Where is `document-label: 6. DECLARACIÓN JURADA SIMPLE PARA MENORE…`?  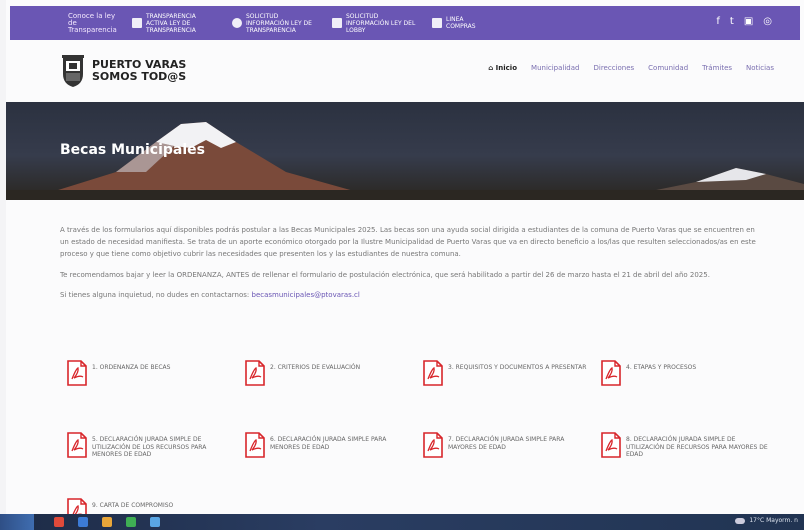 document-label: 6. DECLARACIÓN JURADA SIMPLE PARA MENORE… is located at coordinates (328, 443).